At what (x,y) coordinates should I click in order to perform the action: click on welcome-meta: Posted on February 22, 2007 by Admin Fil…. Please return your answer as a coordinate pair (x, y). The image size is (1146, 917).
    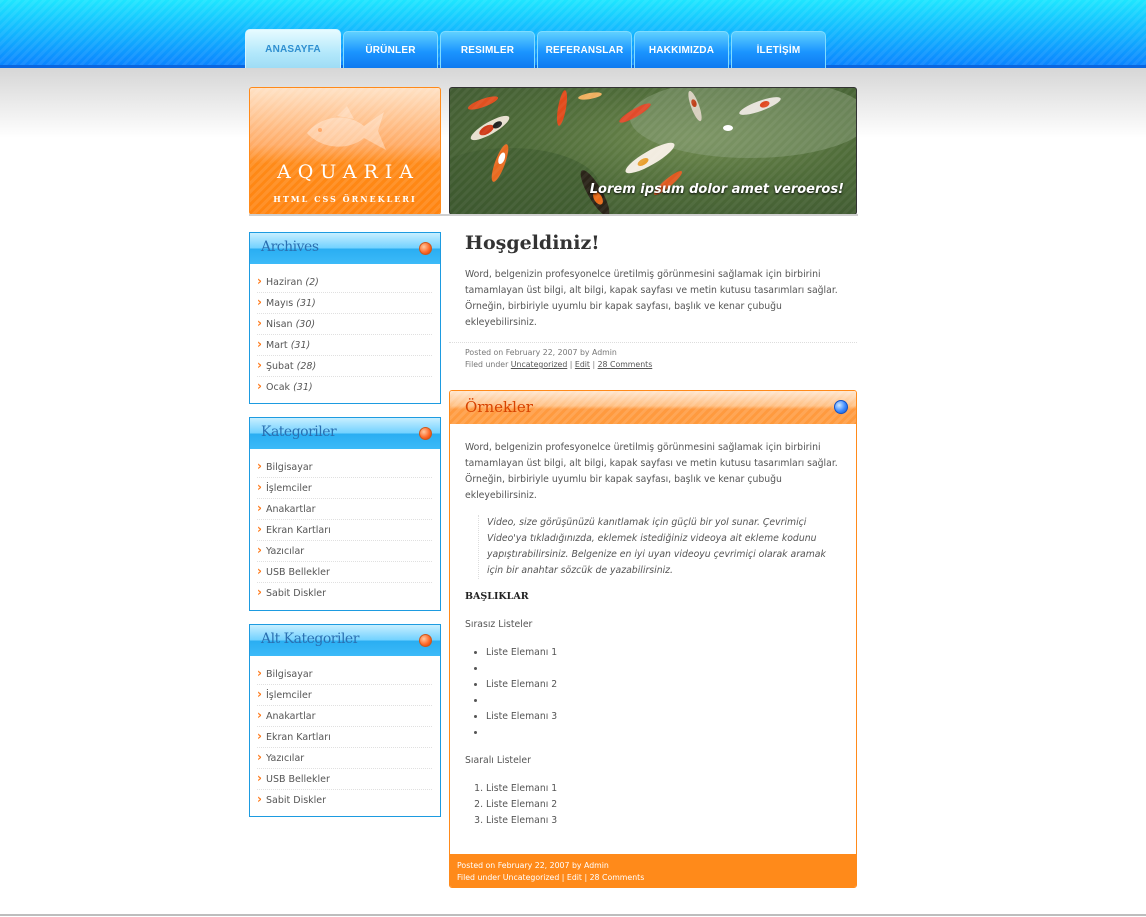
    Looking at the image, I should click on (558, 359).